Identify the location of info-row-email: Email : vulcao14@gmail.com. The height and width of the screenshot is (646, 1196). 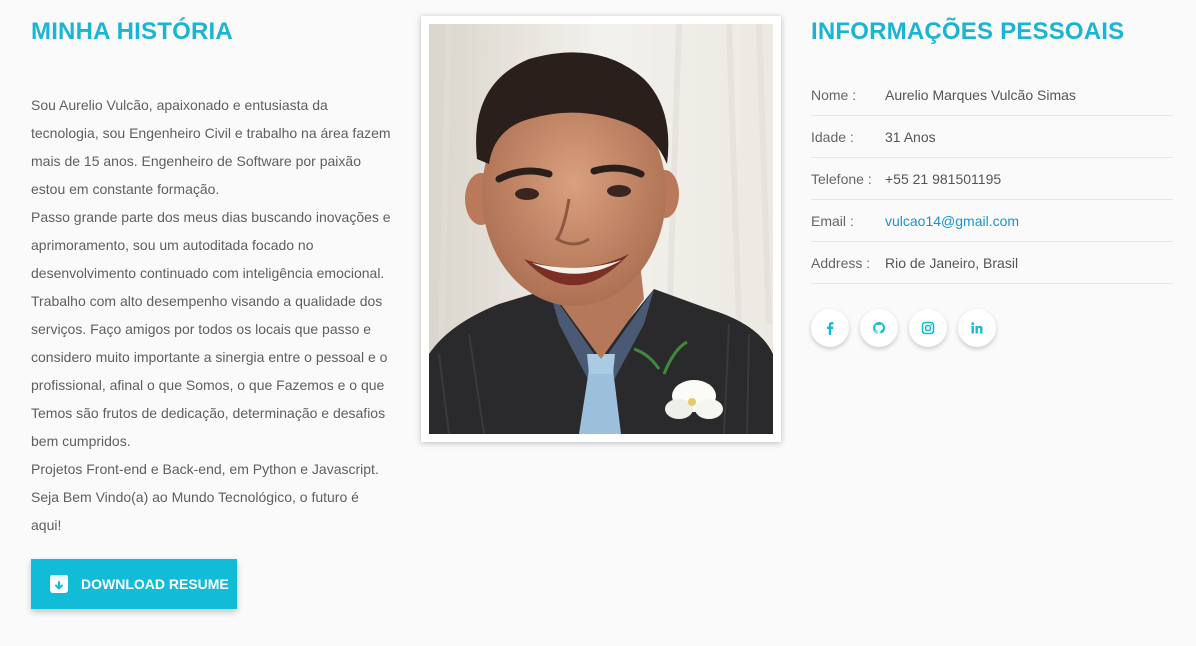
(992, 221).